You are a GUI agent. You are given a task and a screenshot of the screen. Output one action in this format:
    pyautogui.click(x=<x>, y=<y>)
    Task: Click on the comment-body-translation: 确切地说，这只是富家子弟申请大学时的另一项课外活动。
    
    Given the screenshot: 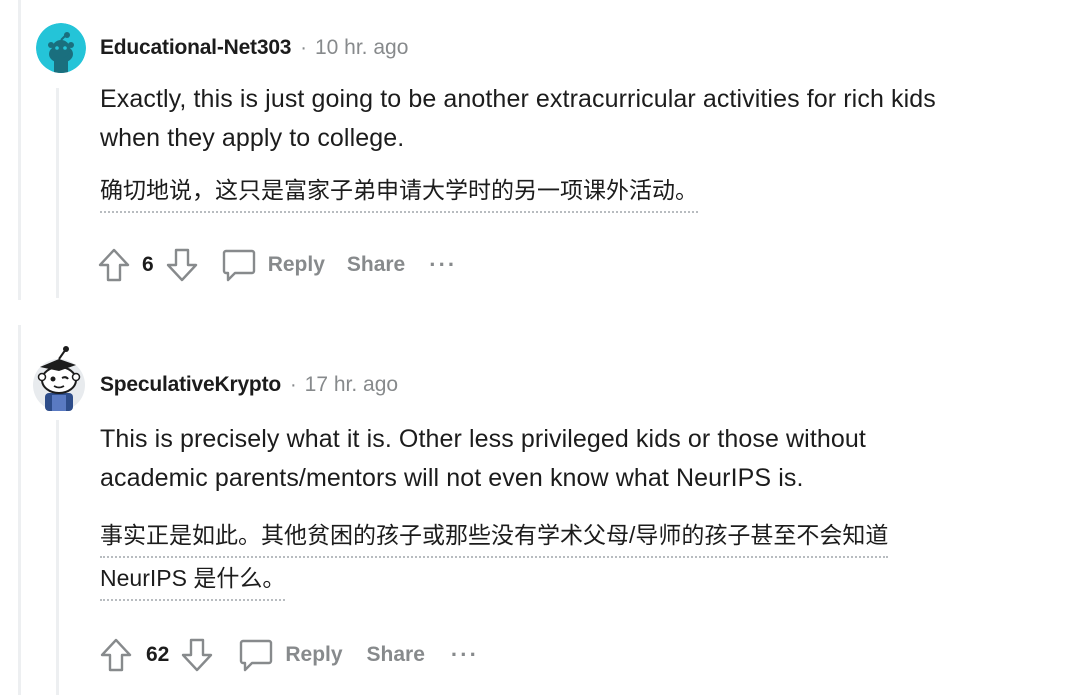 What is the action you would take?
    pyautogui.click(x=399, y=191)
    